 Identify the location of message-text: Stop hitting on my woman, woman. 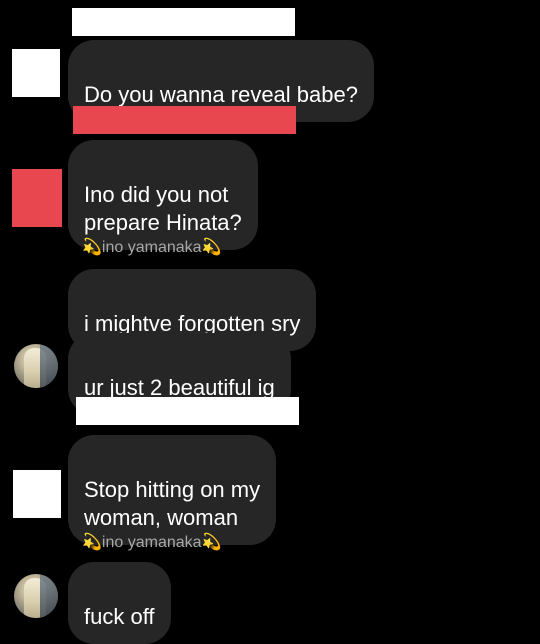
(172, 503).